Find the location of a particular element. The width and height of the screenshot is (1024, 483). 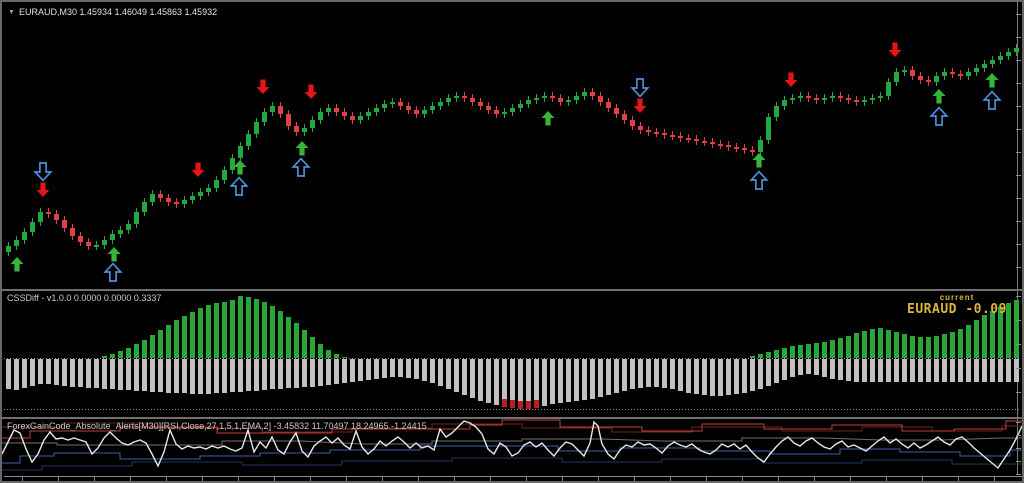

current-value: EURAUD -0.09 is located at coordinates (957, 309).